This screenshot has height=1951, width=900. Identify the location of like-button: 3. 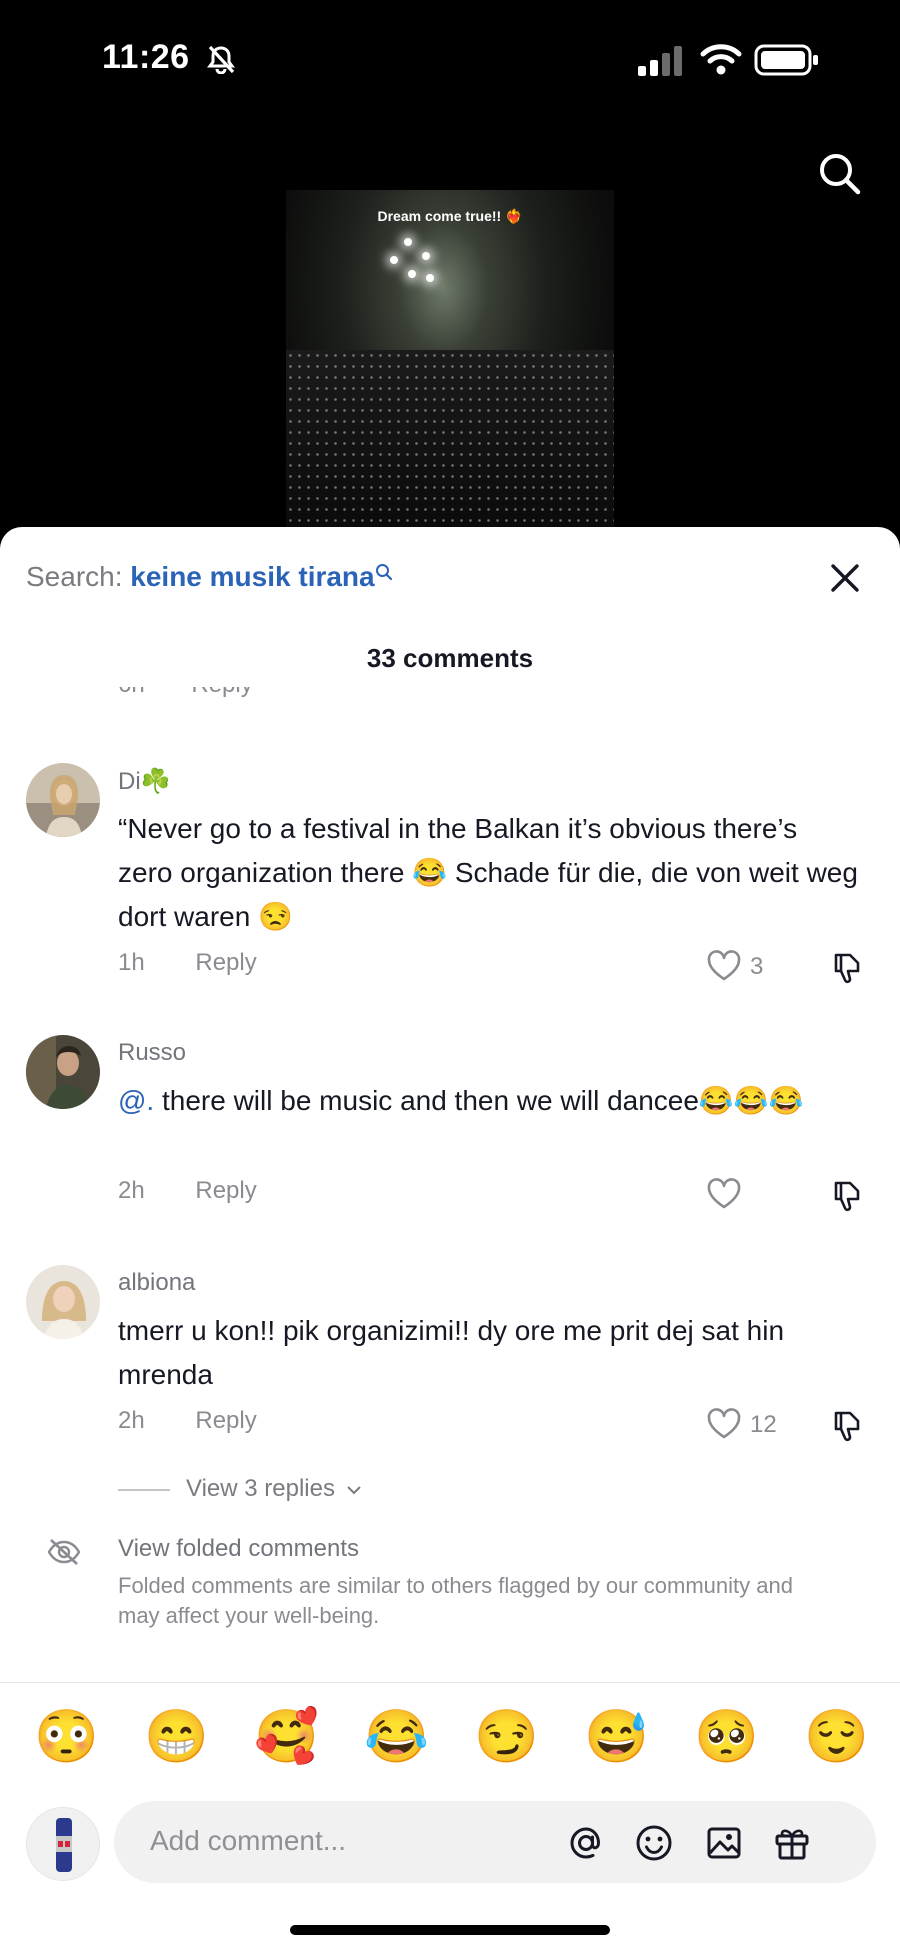
(741, 967).